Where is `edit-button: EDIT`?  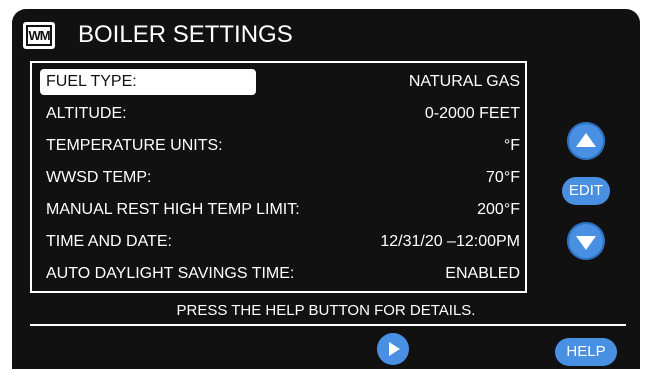
edit-button: EDIT is located at coordinates (586, 191).